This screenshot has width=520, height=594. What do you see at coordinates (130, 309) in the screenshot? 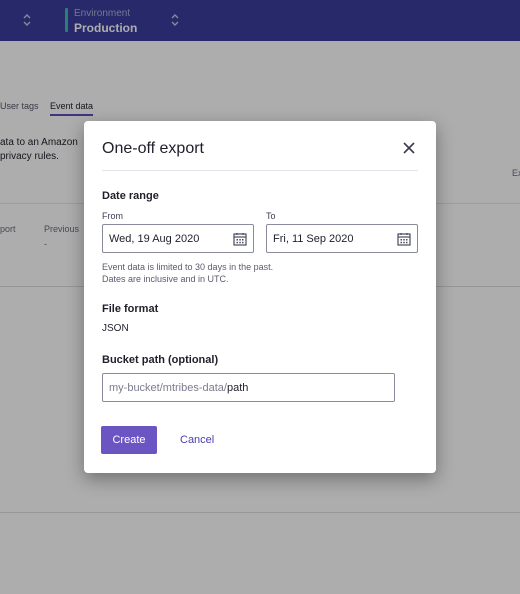
I see `file-format-title: File format` at bounding box center [130, 309].